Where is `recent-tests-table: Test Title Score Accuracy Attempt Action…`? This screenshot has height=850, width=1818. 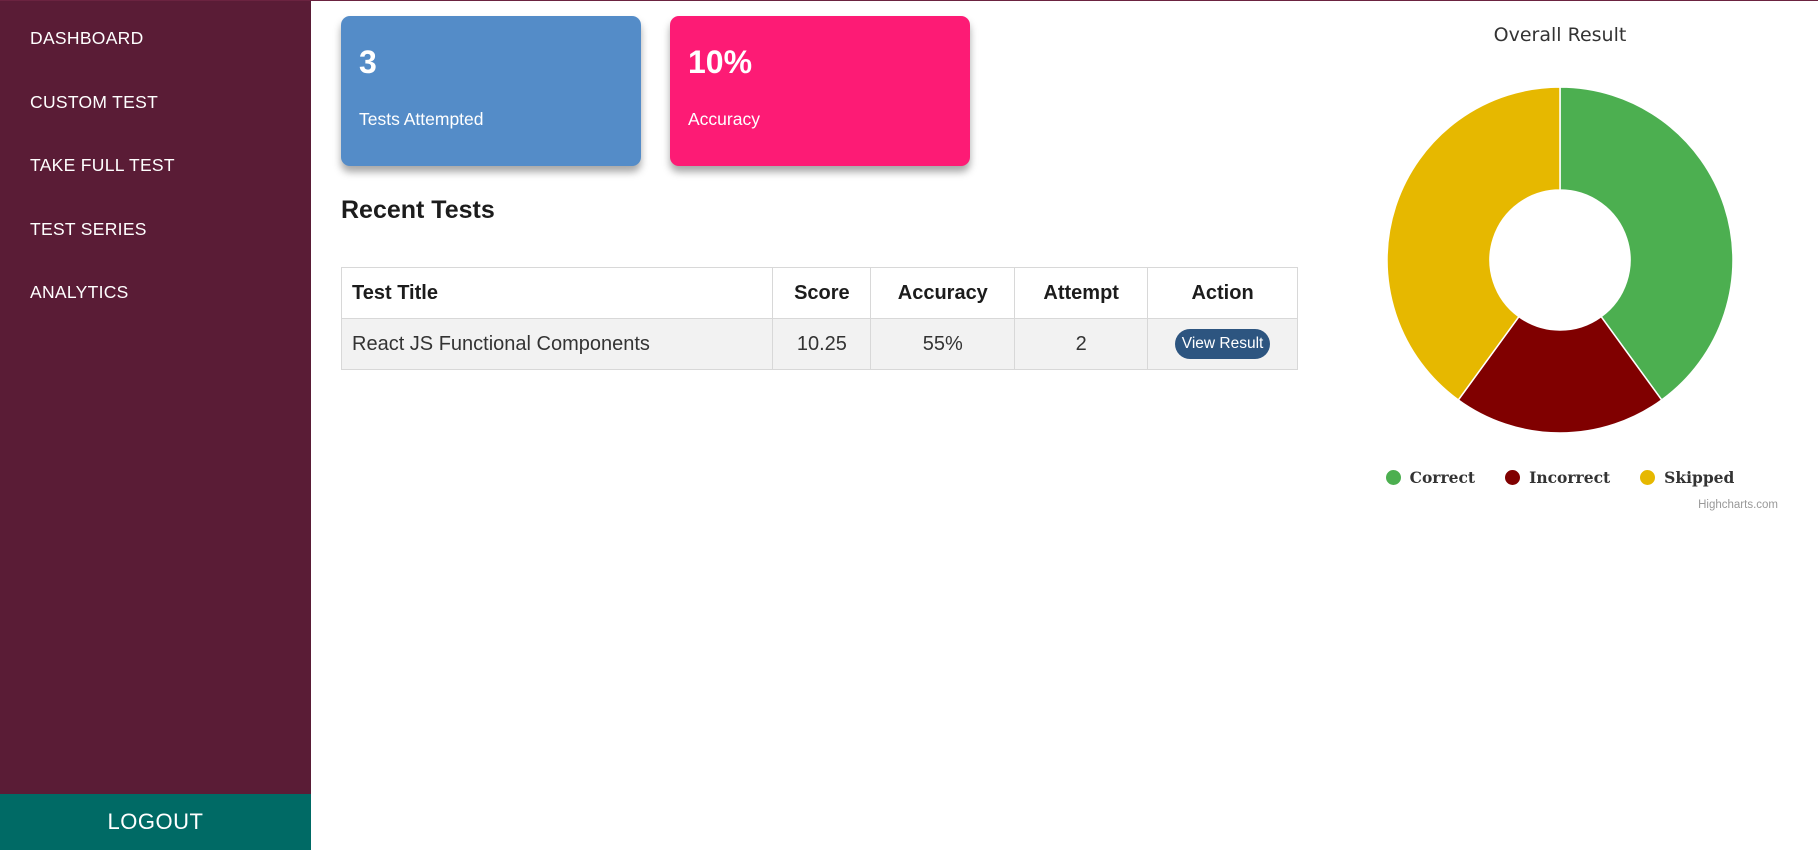
recent-tests-table: Test Title Score Accuracy Attempt Action… is located at coordinates (819, 318).